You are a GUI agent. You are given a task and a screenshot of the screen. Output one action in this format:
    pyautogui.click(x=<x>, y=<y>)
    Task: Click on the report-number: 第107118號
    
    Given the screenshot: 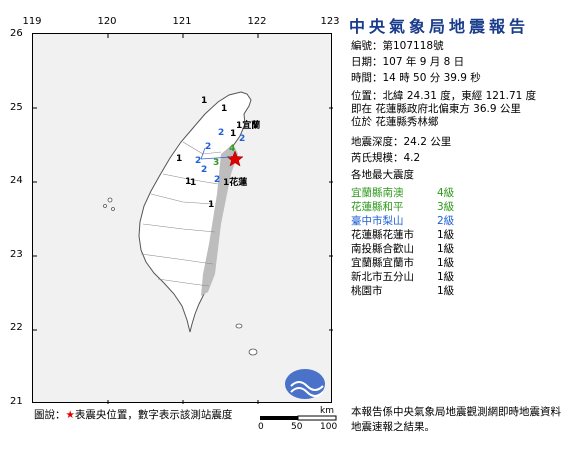 What is the action you would take?
    pyautogui.click(x=413, y=46)
    